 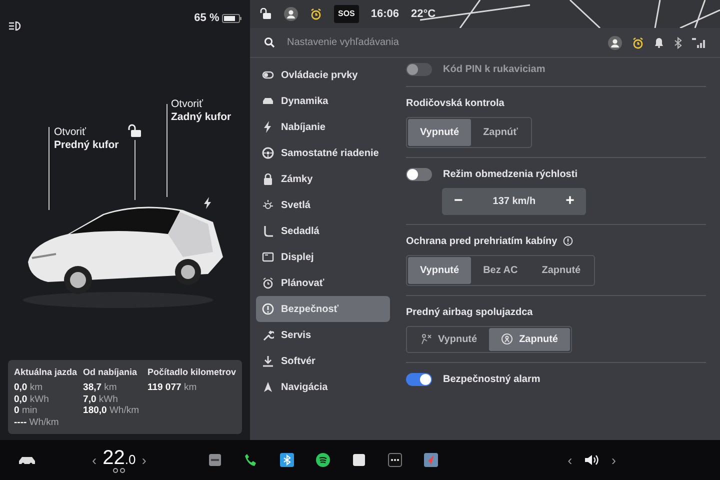 What do you see at coordinates (268, 231) in the screenshot?
I see `seat-icon` at bounding box center [268, 231].